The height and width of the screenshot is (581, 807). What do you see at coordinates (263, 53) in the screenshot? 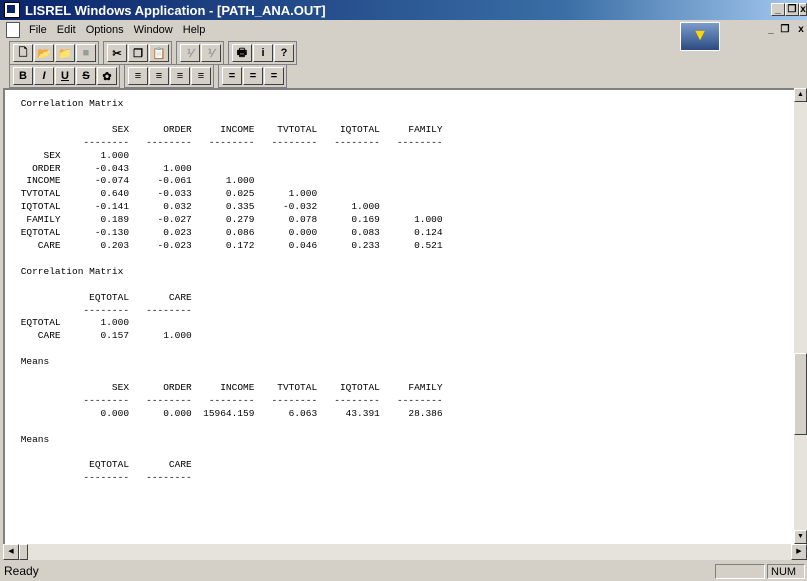
I see `info-button: i` at bounding box center [263, 53].